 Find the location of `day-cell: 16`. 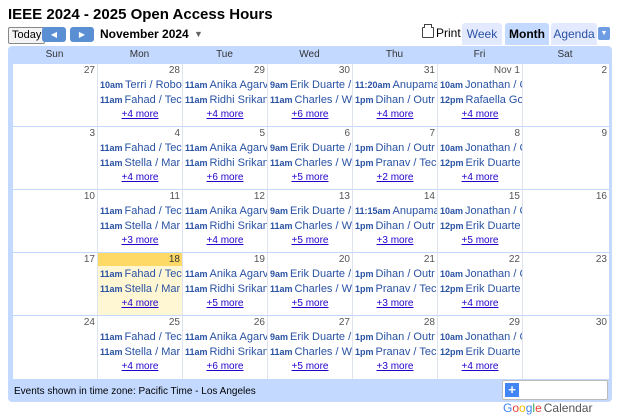

day-cell: 16 is located at coordinates (566, 221).